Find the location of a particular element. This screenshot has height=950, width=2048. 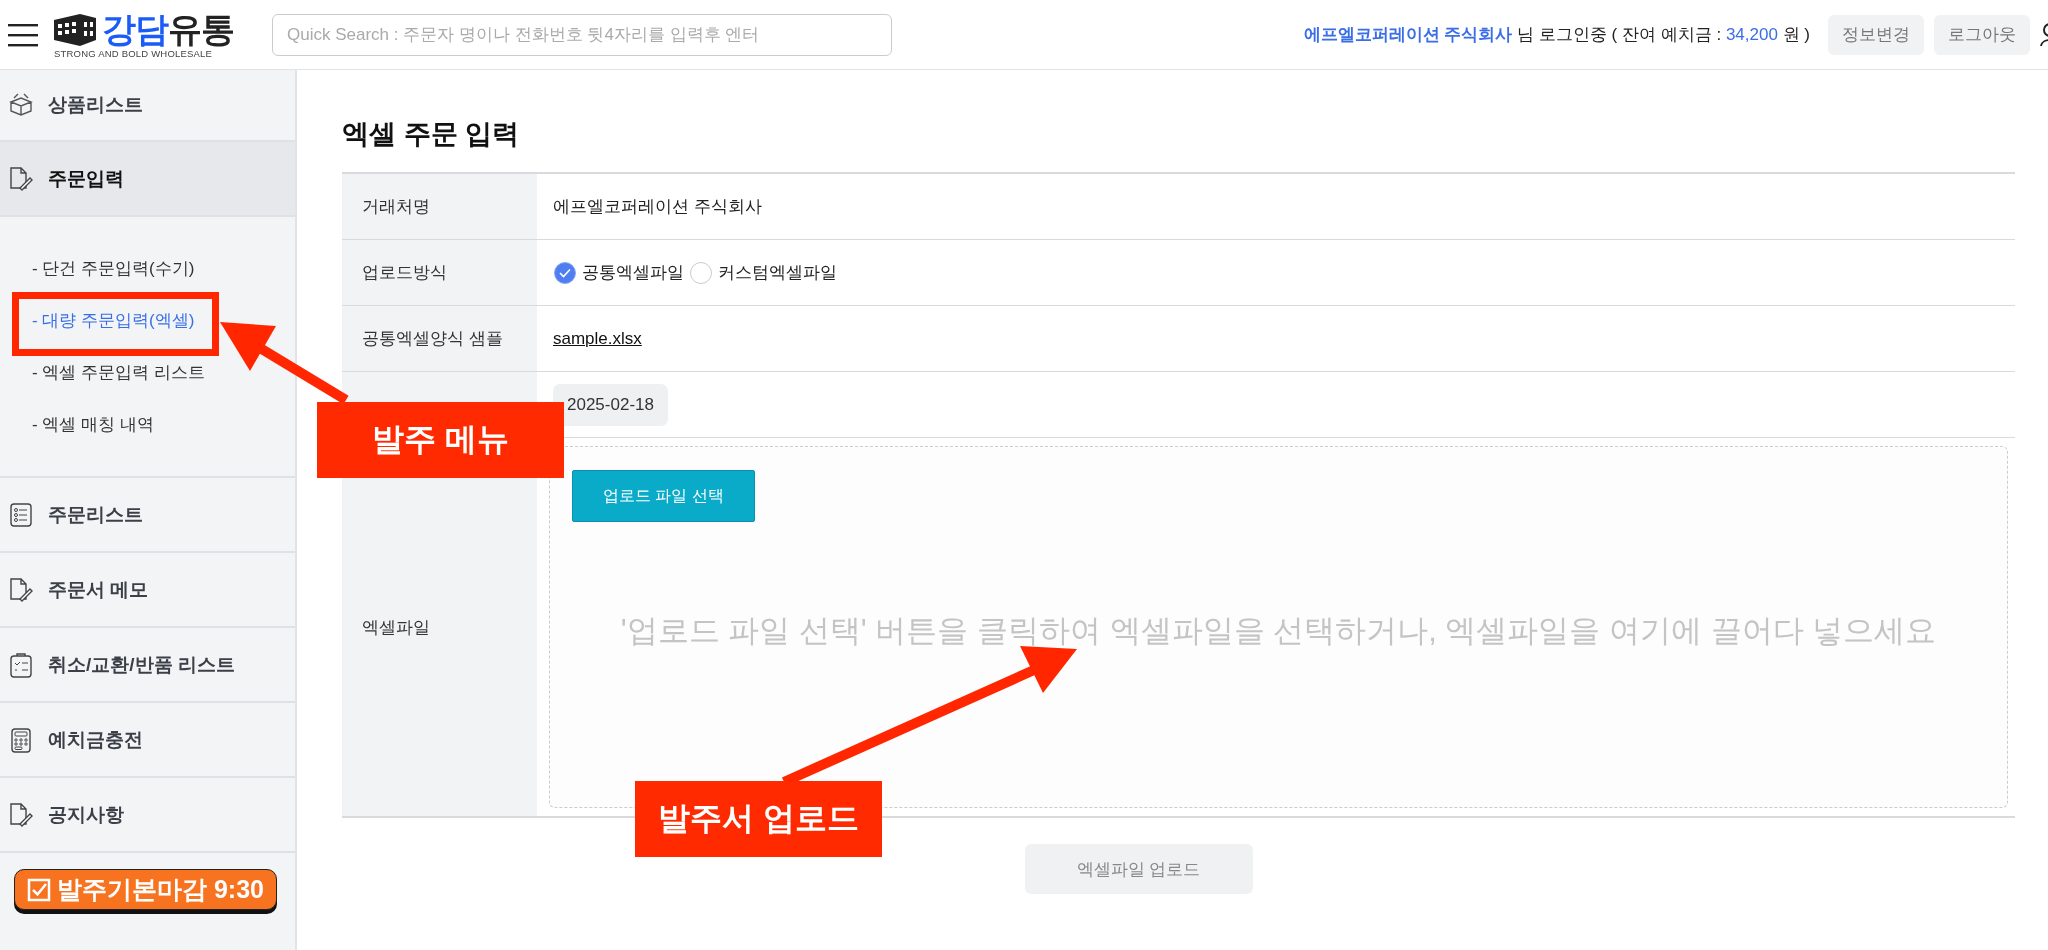

menu-label: 취소/교환/반품 리스트 is located at coordinates (141, 664).